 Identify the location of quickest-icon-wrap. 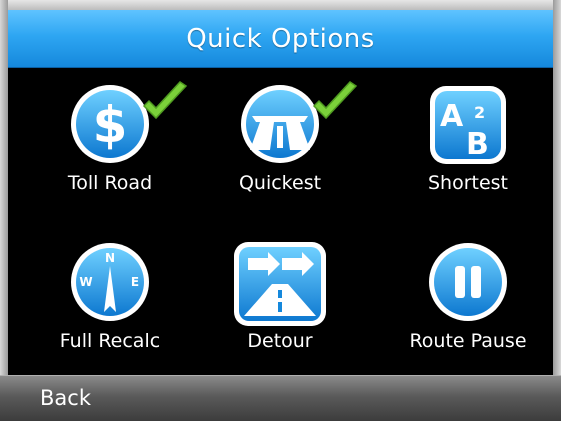
(294, 123).